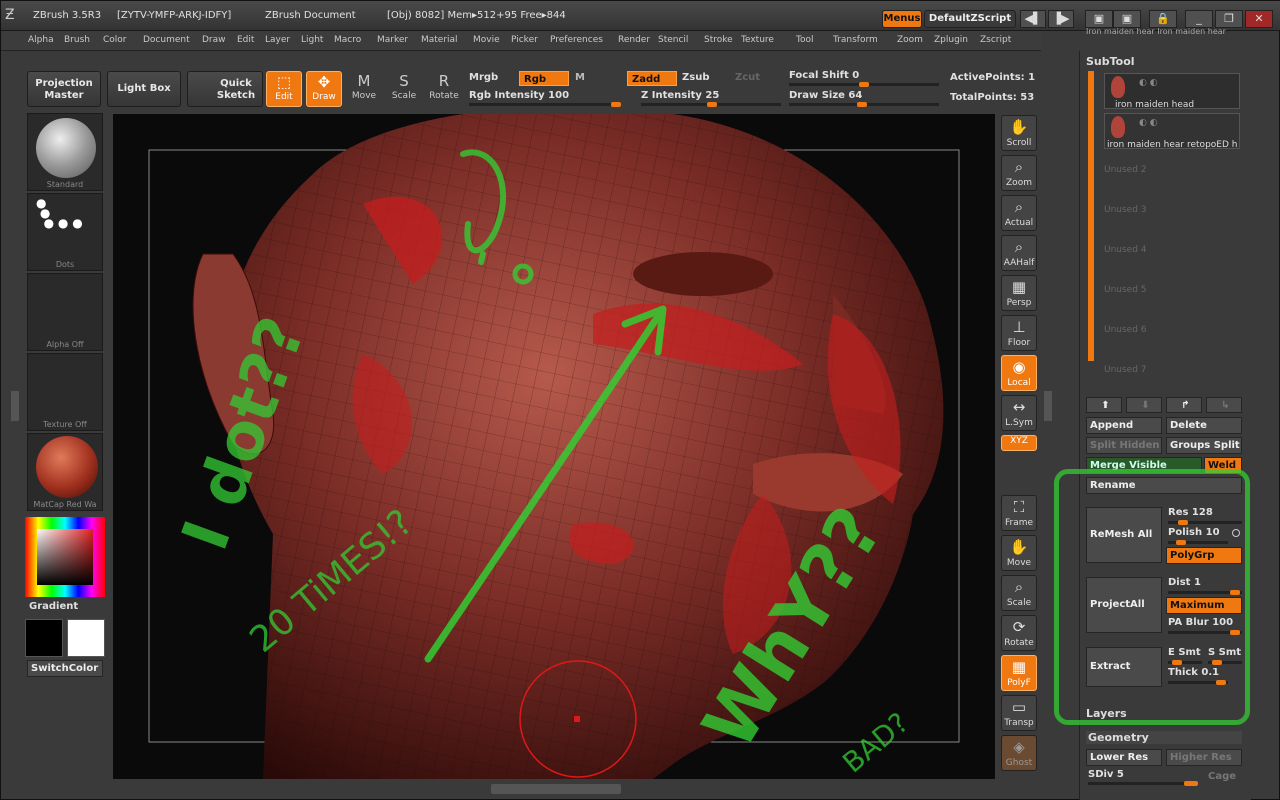  I want to click on menu-item-light: Light, so click(312, 40).